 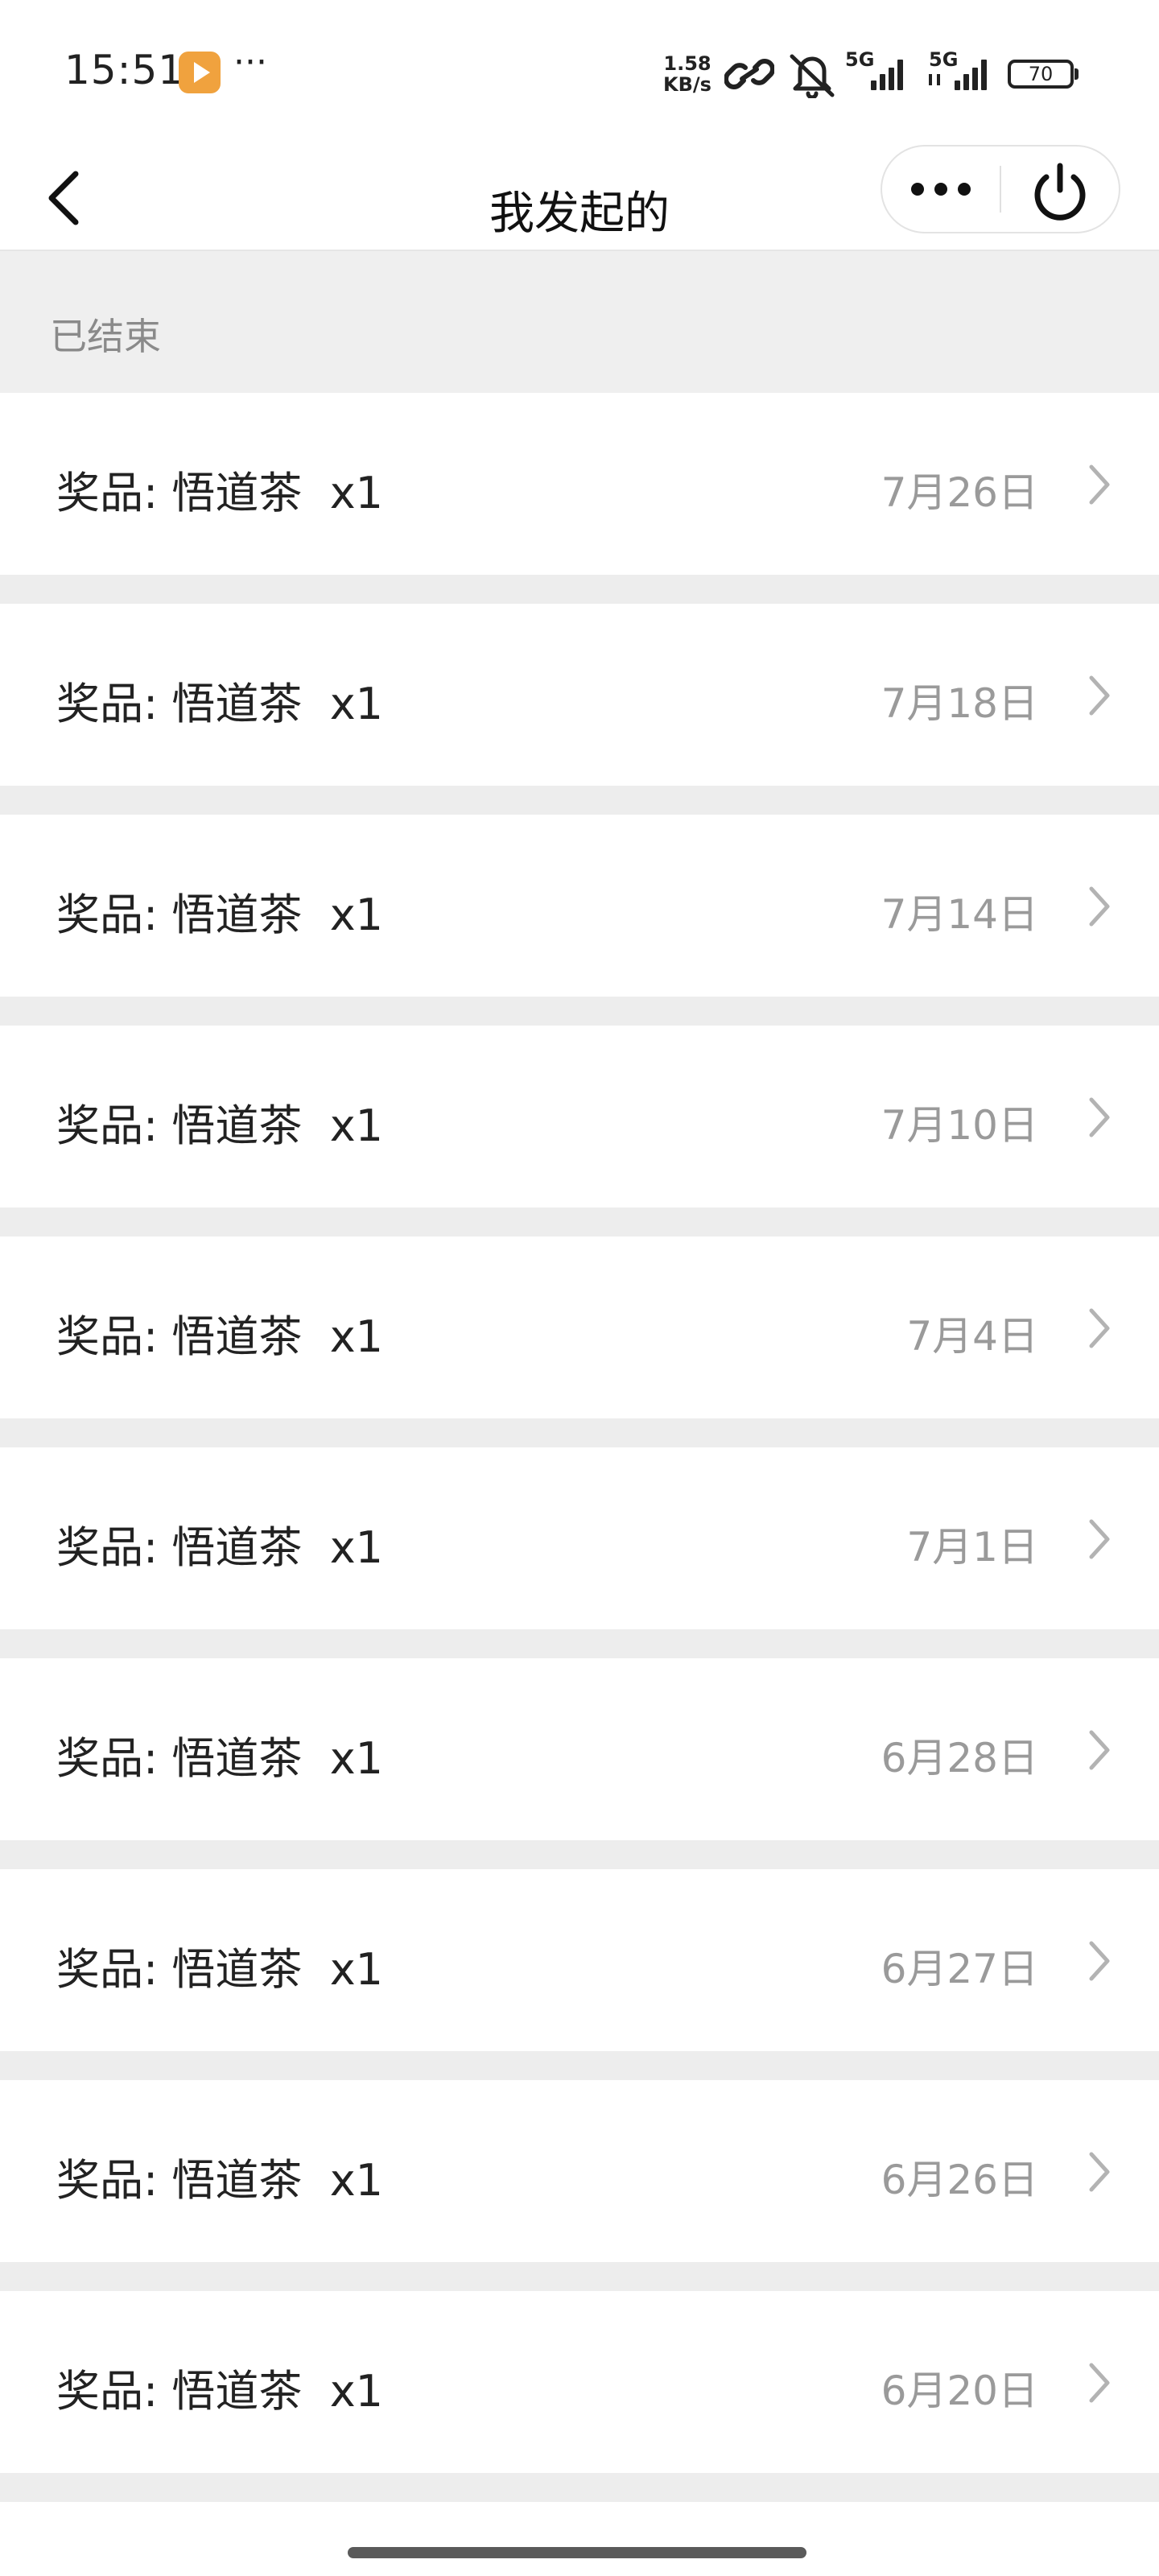 What do you see at coordinates (579, 1117) in the screenshot?
I see `list-item: 奖品: 悟道茶 x1 7月10日` at bounding box center [579, 1117].